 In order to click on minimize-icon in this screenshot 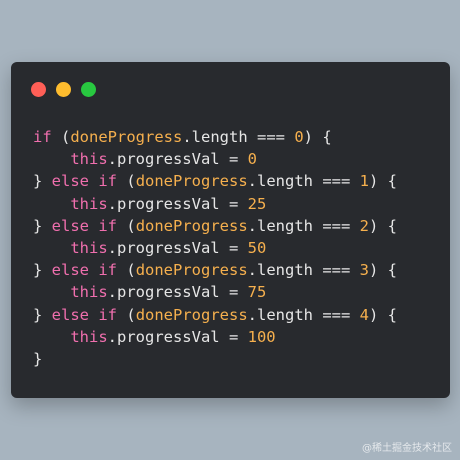, I will do `click(63, 89)`.